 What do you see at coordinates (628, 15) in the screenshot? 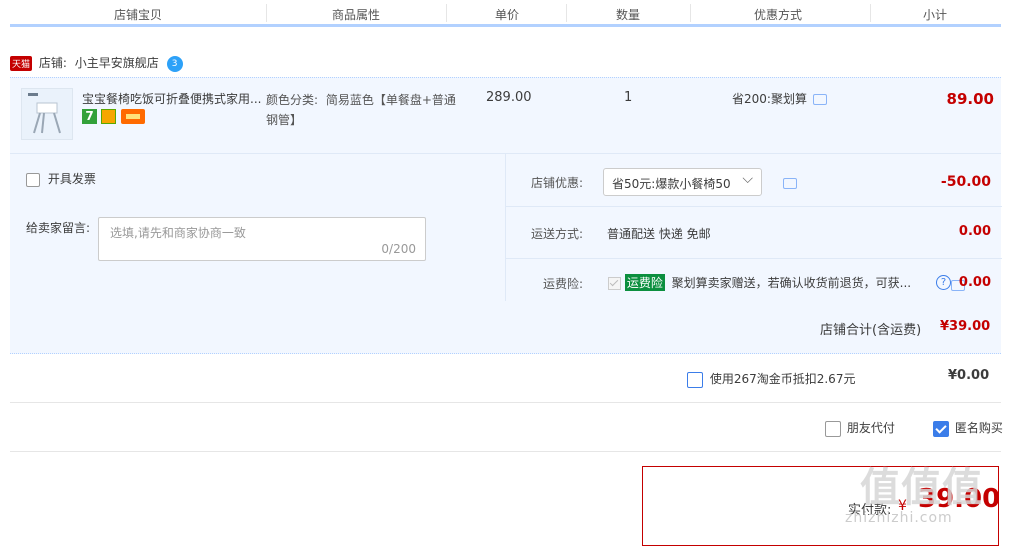
I see `header-col-qty: 数量` at bounding box center [628, 15].